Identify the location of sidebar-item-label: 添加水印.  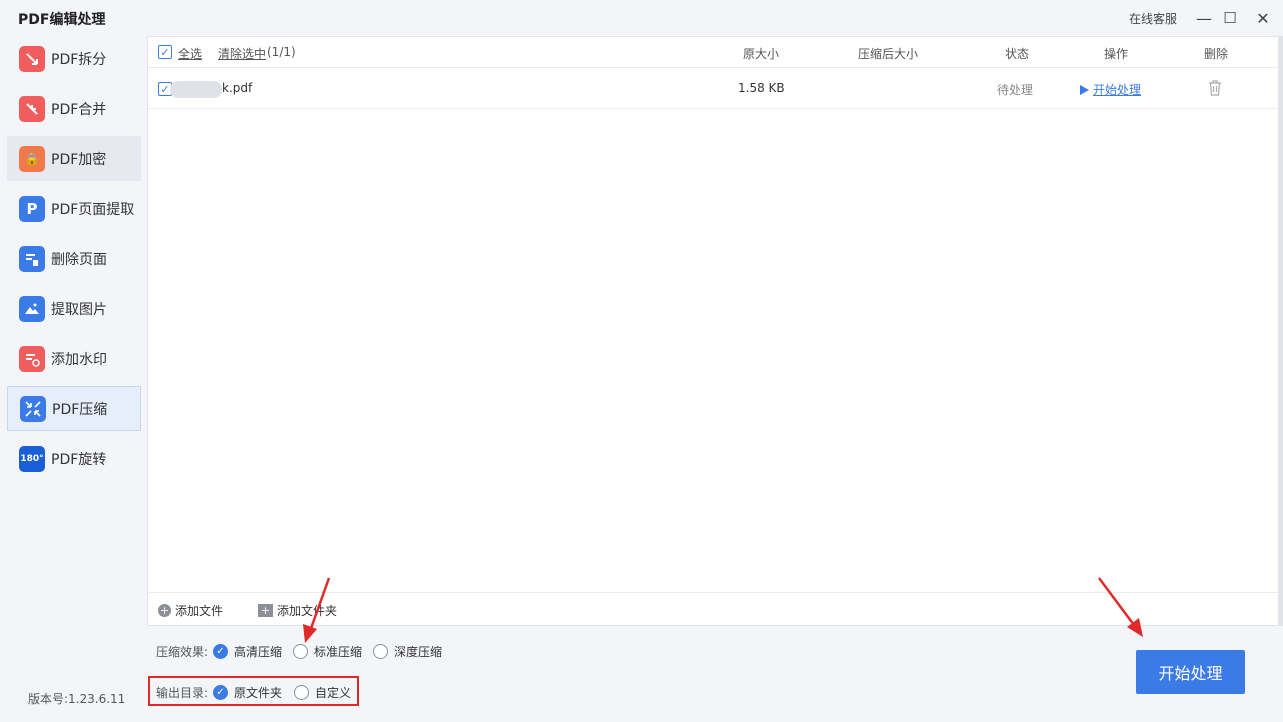
(79, 359).